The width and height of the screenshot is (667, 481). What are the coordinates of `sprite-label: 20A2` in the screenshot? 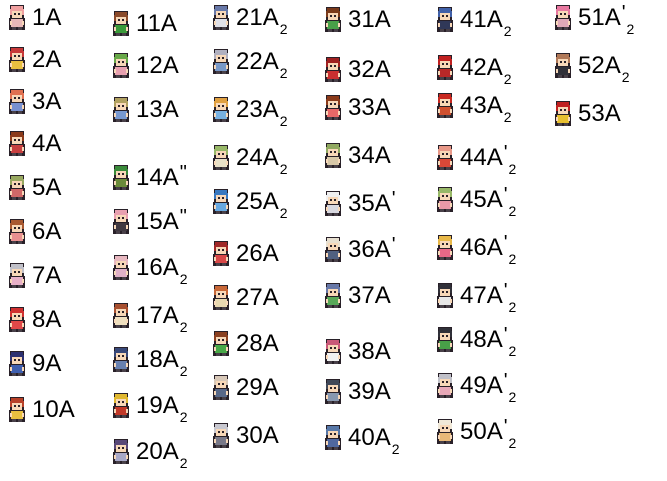 It's located at (162, 454).